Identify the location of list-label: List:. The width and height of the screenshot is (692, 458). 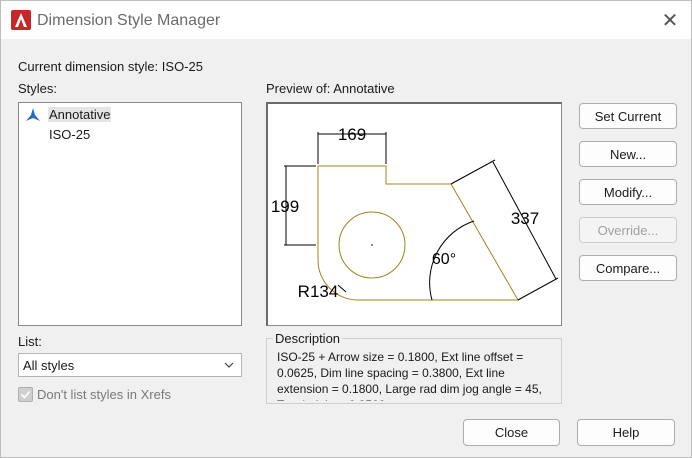
(30, 341).